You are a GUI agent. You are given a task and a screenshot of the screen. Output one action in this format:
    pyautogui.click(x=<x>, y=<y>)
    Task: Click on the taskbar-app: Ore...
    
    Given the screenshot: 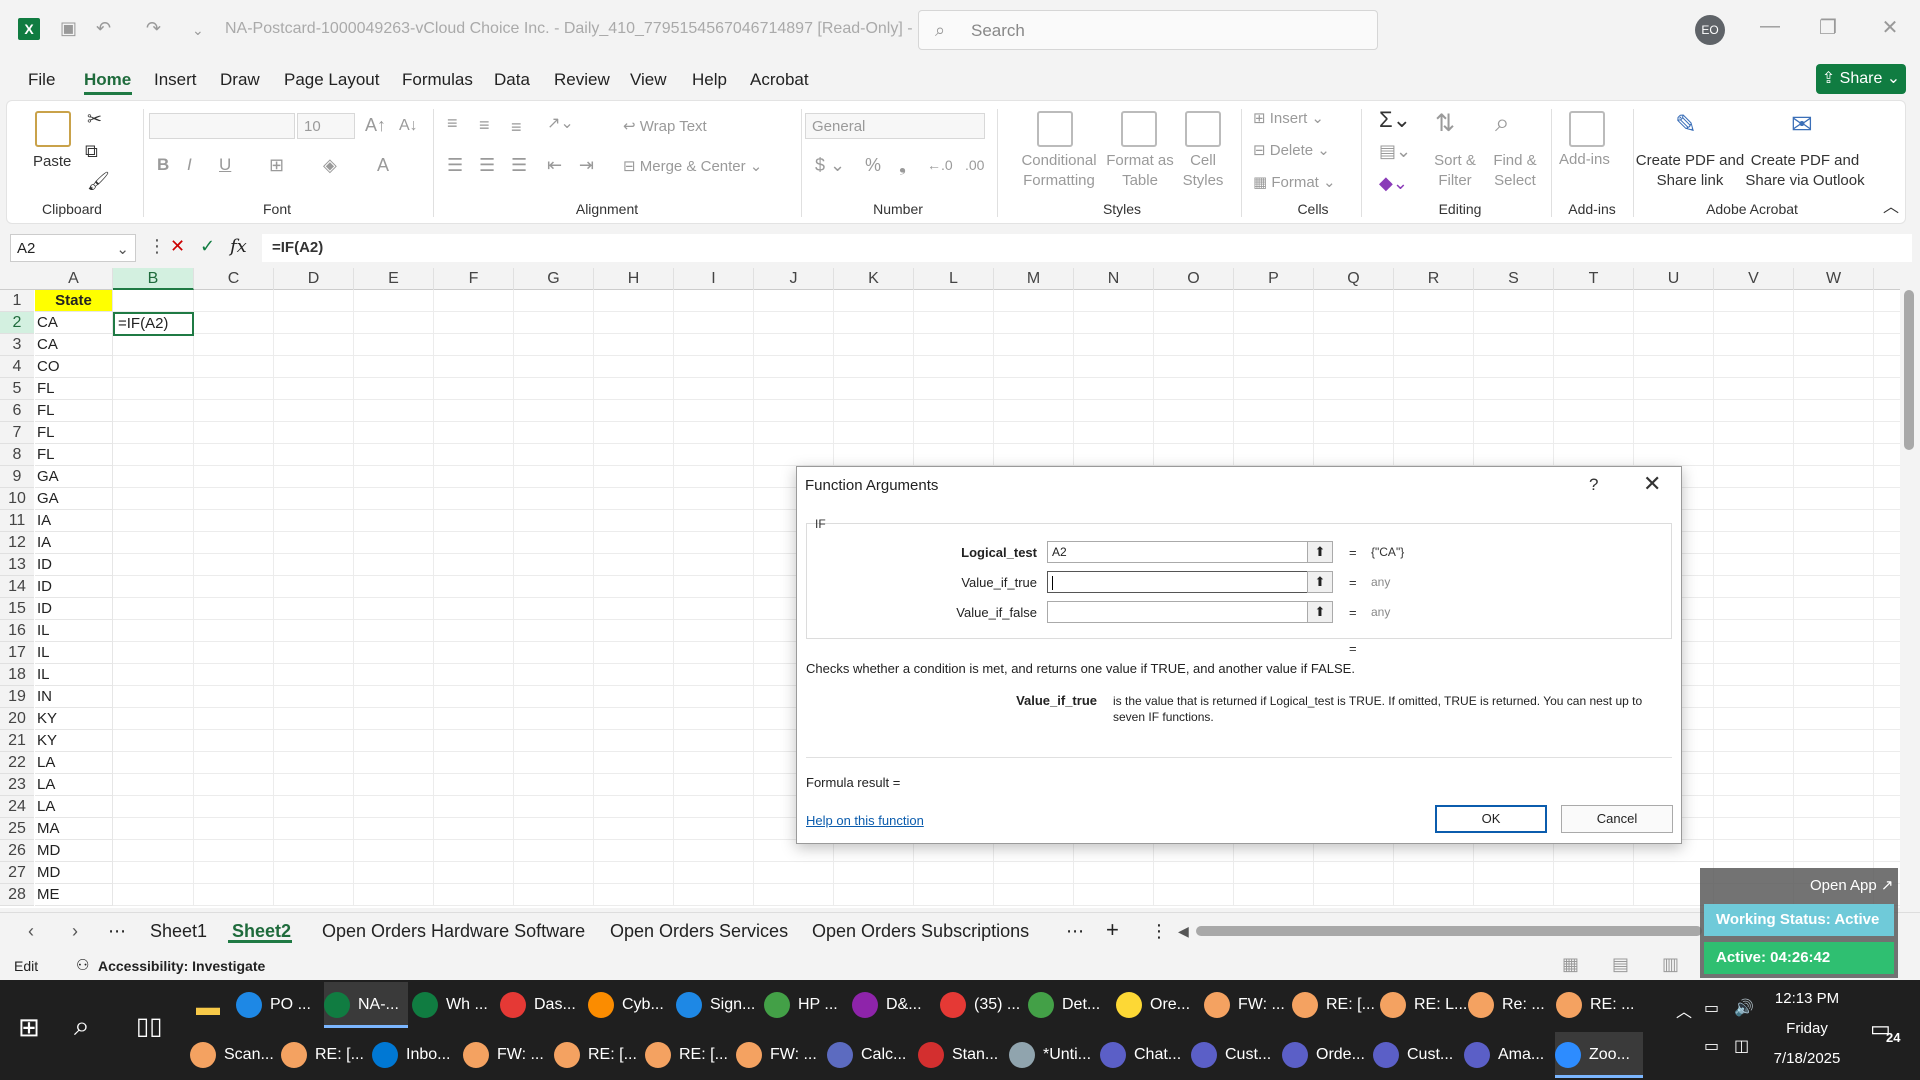 What is the action you would take?
    pyautogui.click(x=1158, y=1005)
    